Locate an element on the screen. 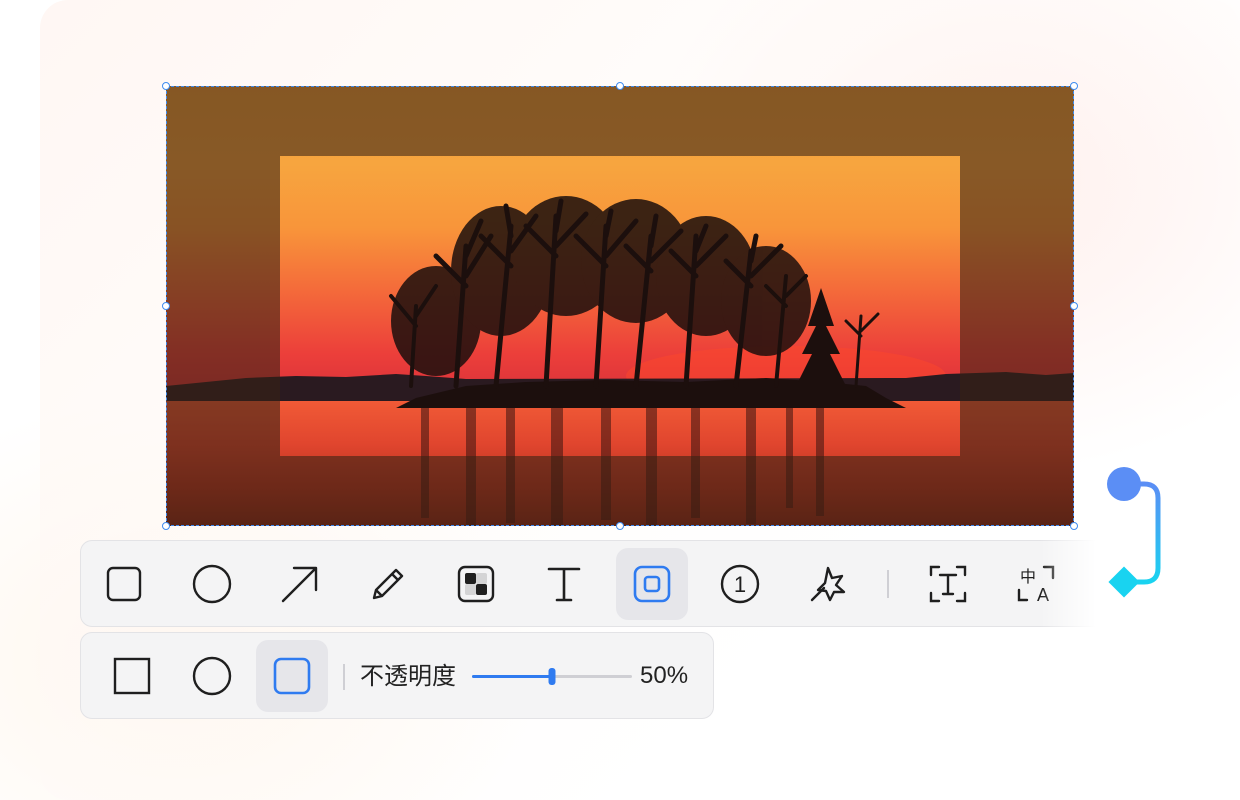 This screenshot has height=800, width=1240. resize-handle-left is located at coordinates (166, 306).